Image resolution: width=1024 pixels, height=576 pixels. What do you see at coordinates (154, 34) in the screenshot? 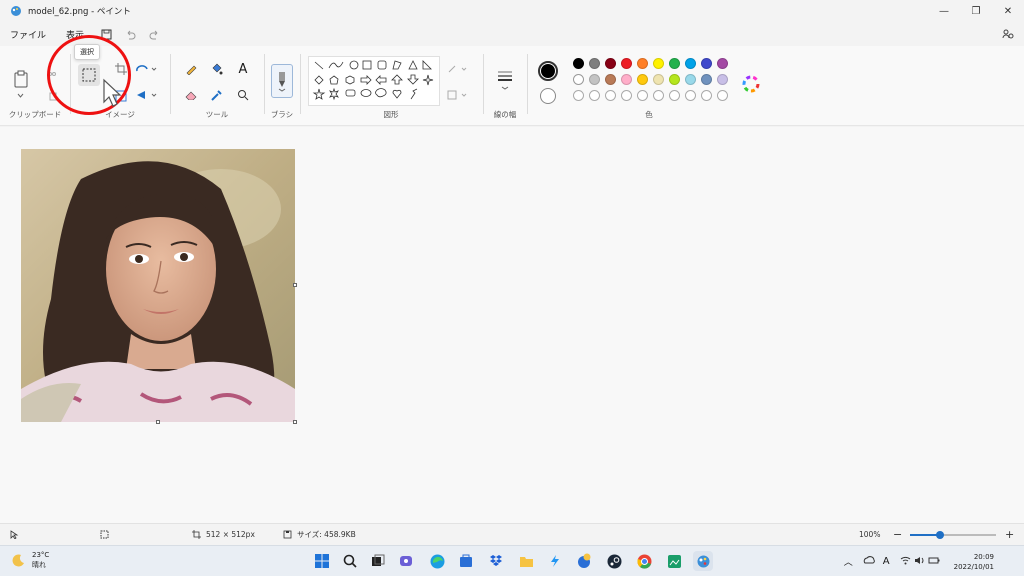
I see `redo-icon` at bounding box center [154, 34].